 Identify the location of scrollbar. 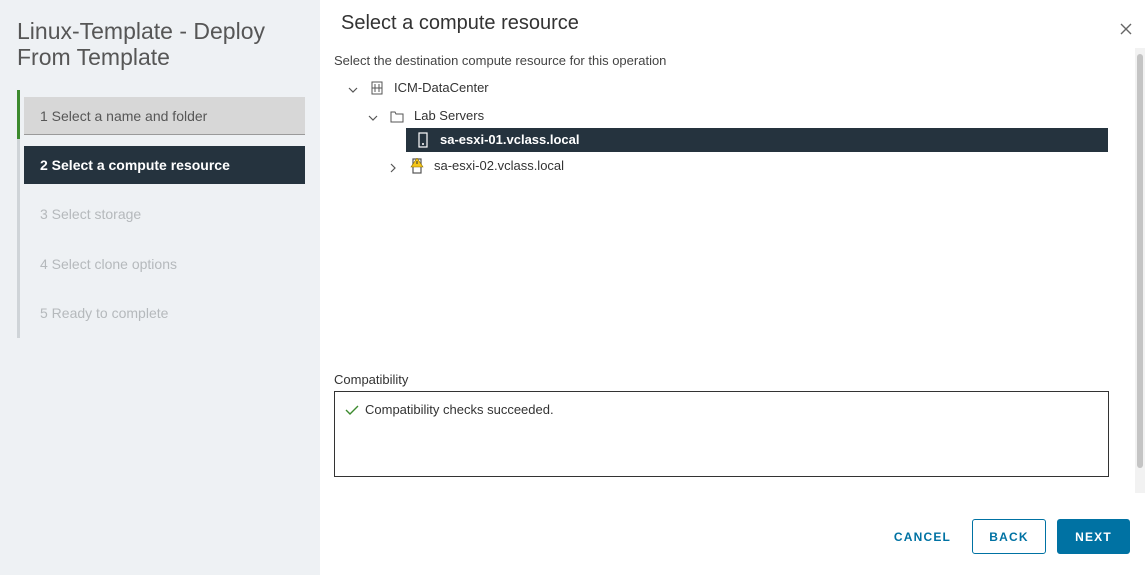
(1140, 270).